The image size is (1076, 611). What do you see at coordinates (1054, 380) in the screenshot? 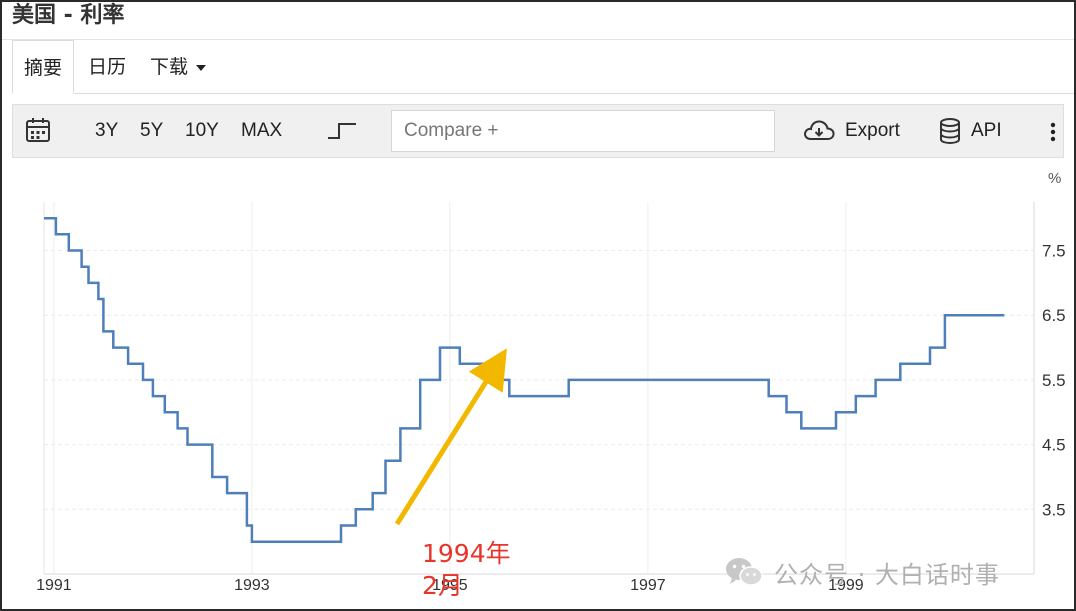
I see `y-tick-label: 5.5` at bounding box center [1054, 380].